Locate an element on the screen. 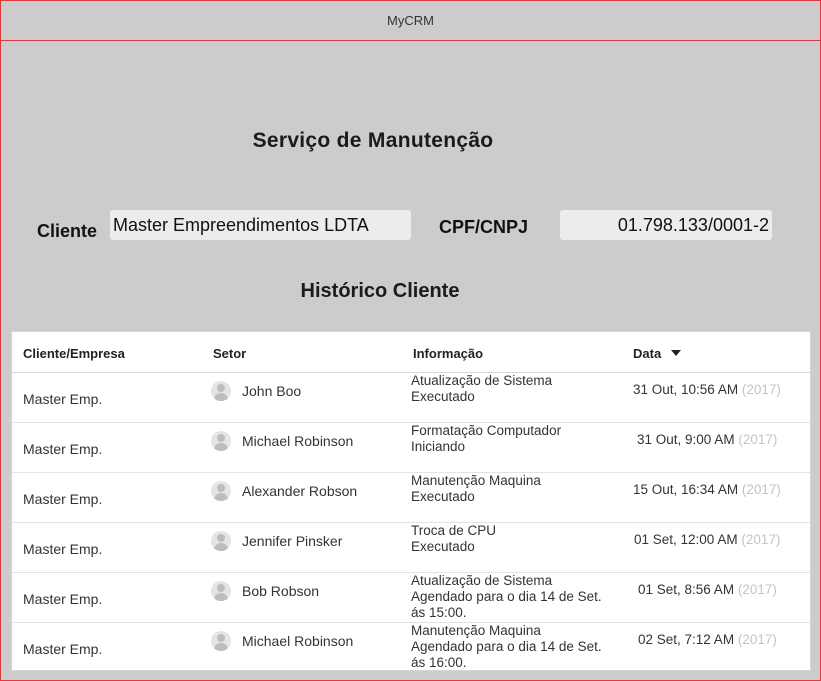  cell-data: 31 Out, 10:56 AM (2017) is located at coordinates (707, 389).